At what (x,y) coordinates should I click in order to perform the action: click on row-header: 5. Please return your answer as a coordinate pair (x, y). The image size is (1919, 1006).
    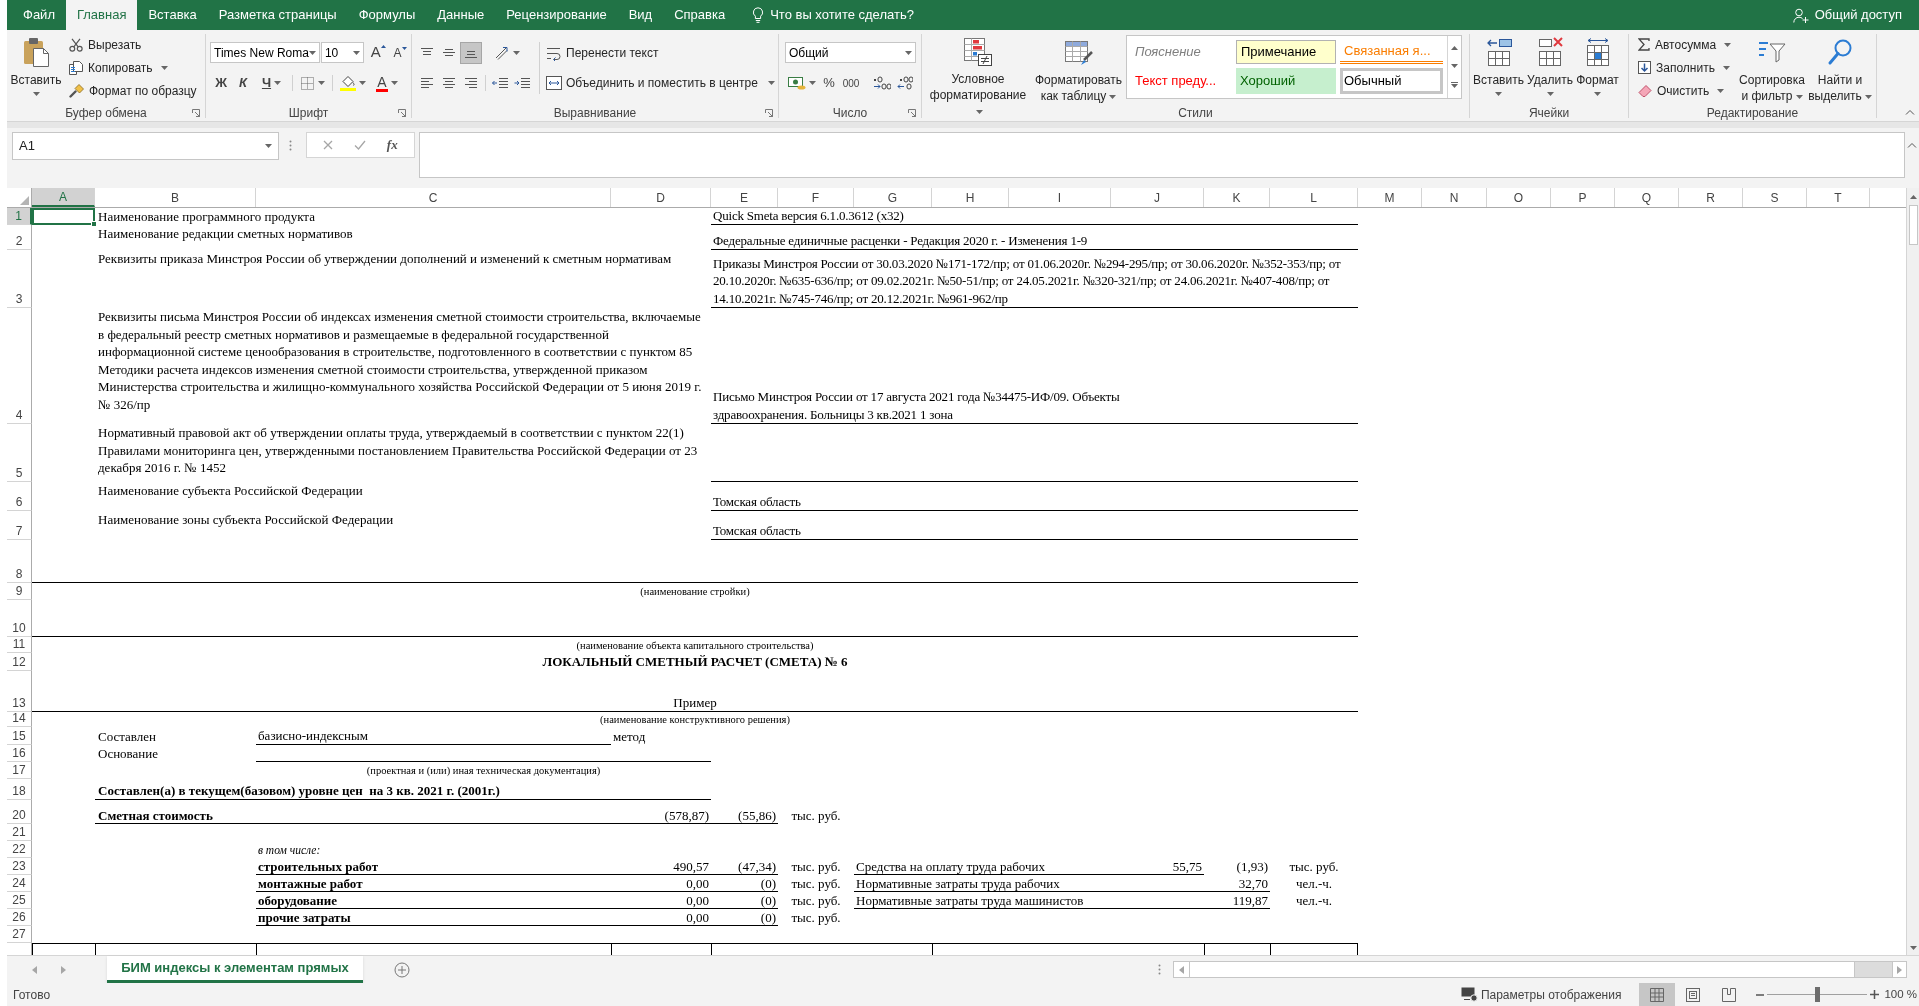
    Looking at the image, I should click on (19, 453).